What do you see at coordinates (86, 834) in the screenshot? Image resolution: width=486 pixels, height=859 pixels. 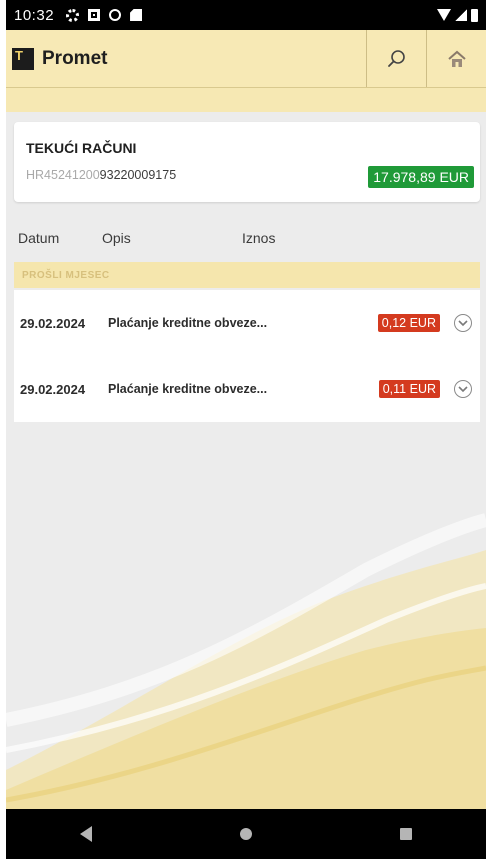 I see `back-icon` at bounding box center [86, 834].